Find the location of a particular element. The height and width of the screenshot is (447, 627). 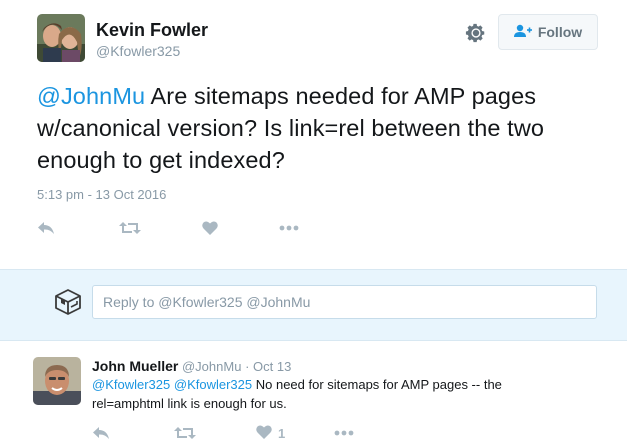

gear-icon is located at coordinates (476, 33).